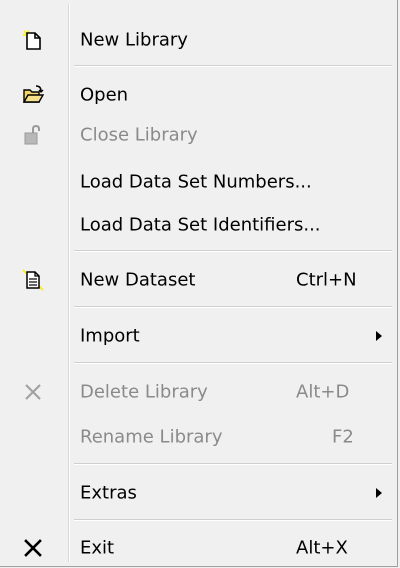 This screenshot has height=568, width=400. Describe the element at coordinates (33, 280) in the screenshot. I see `new-dataset-icon` at that location.